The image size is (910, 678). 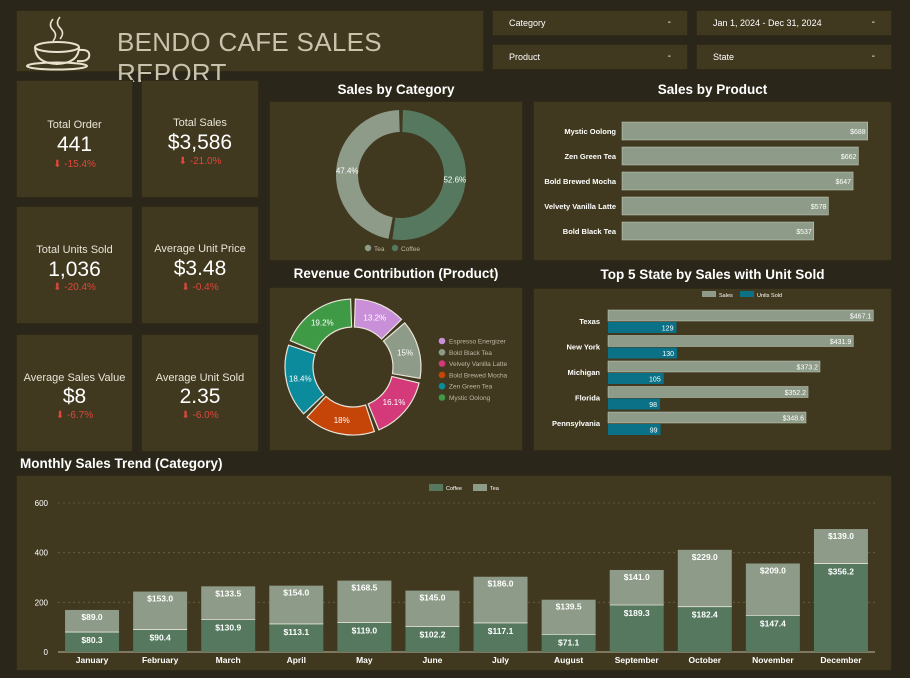 What do you see at coordinates (365, 630) in the screenshot?
I see `coffee-value-label: $119.0` at bounding box center [365, 630].